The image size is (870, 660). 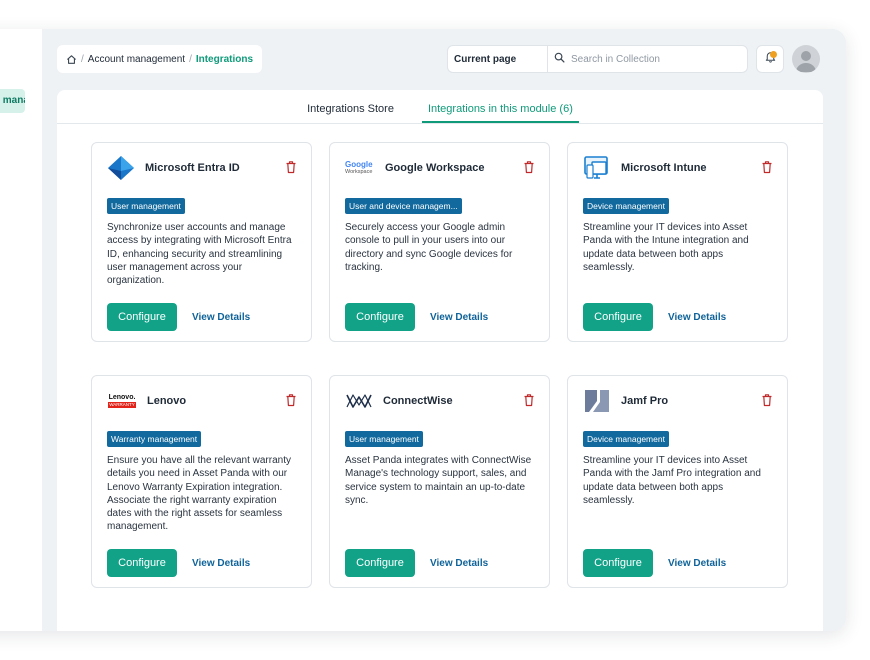 I want to click on tab-integrations-store: Integrations Store, so click(x=350, y=113).